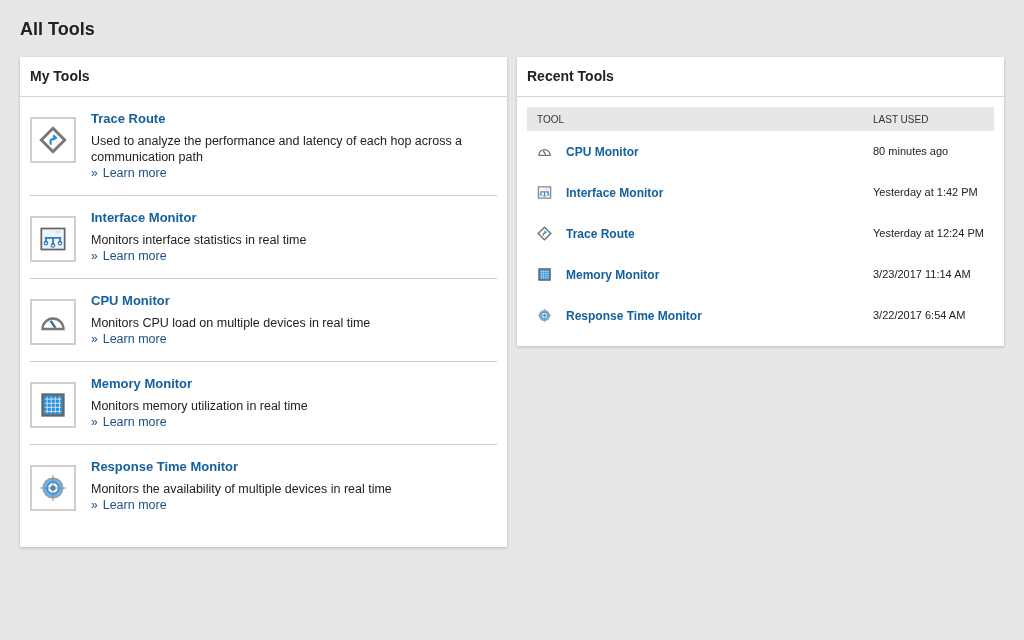  Describe the element at coordinates (911, 152) in the screenshot. I see `last-used-time: 80 minutes ago` at that location.